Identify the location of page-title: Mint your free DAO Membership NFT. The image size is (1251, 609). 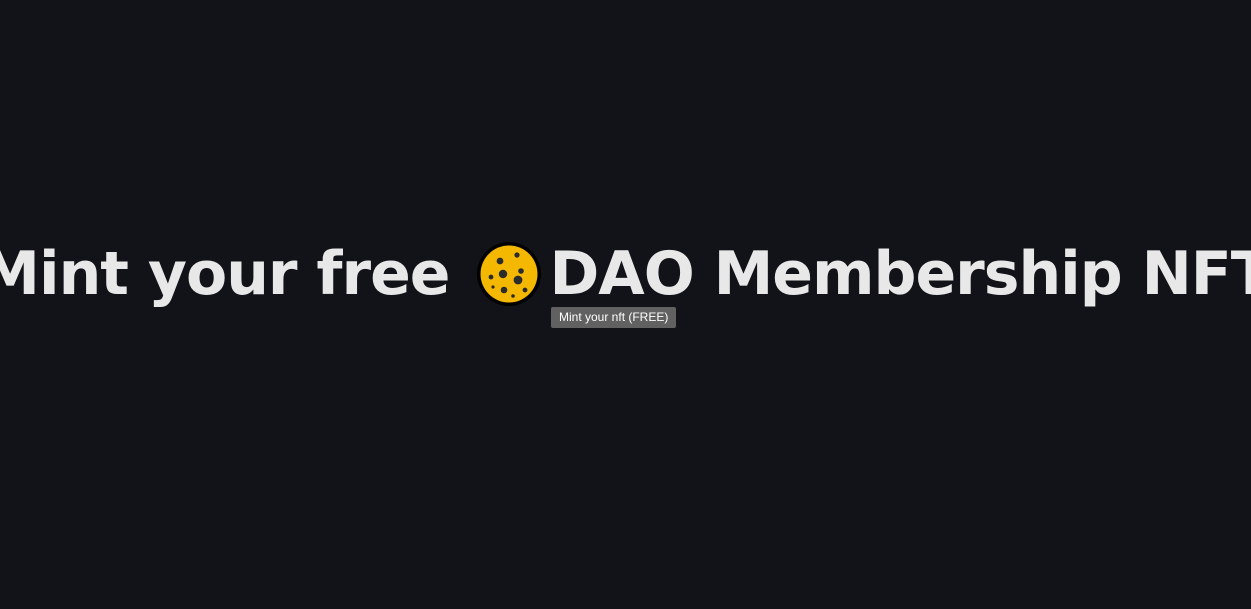
(625, 274).